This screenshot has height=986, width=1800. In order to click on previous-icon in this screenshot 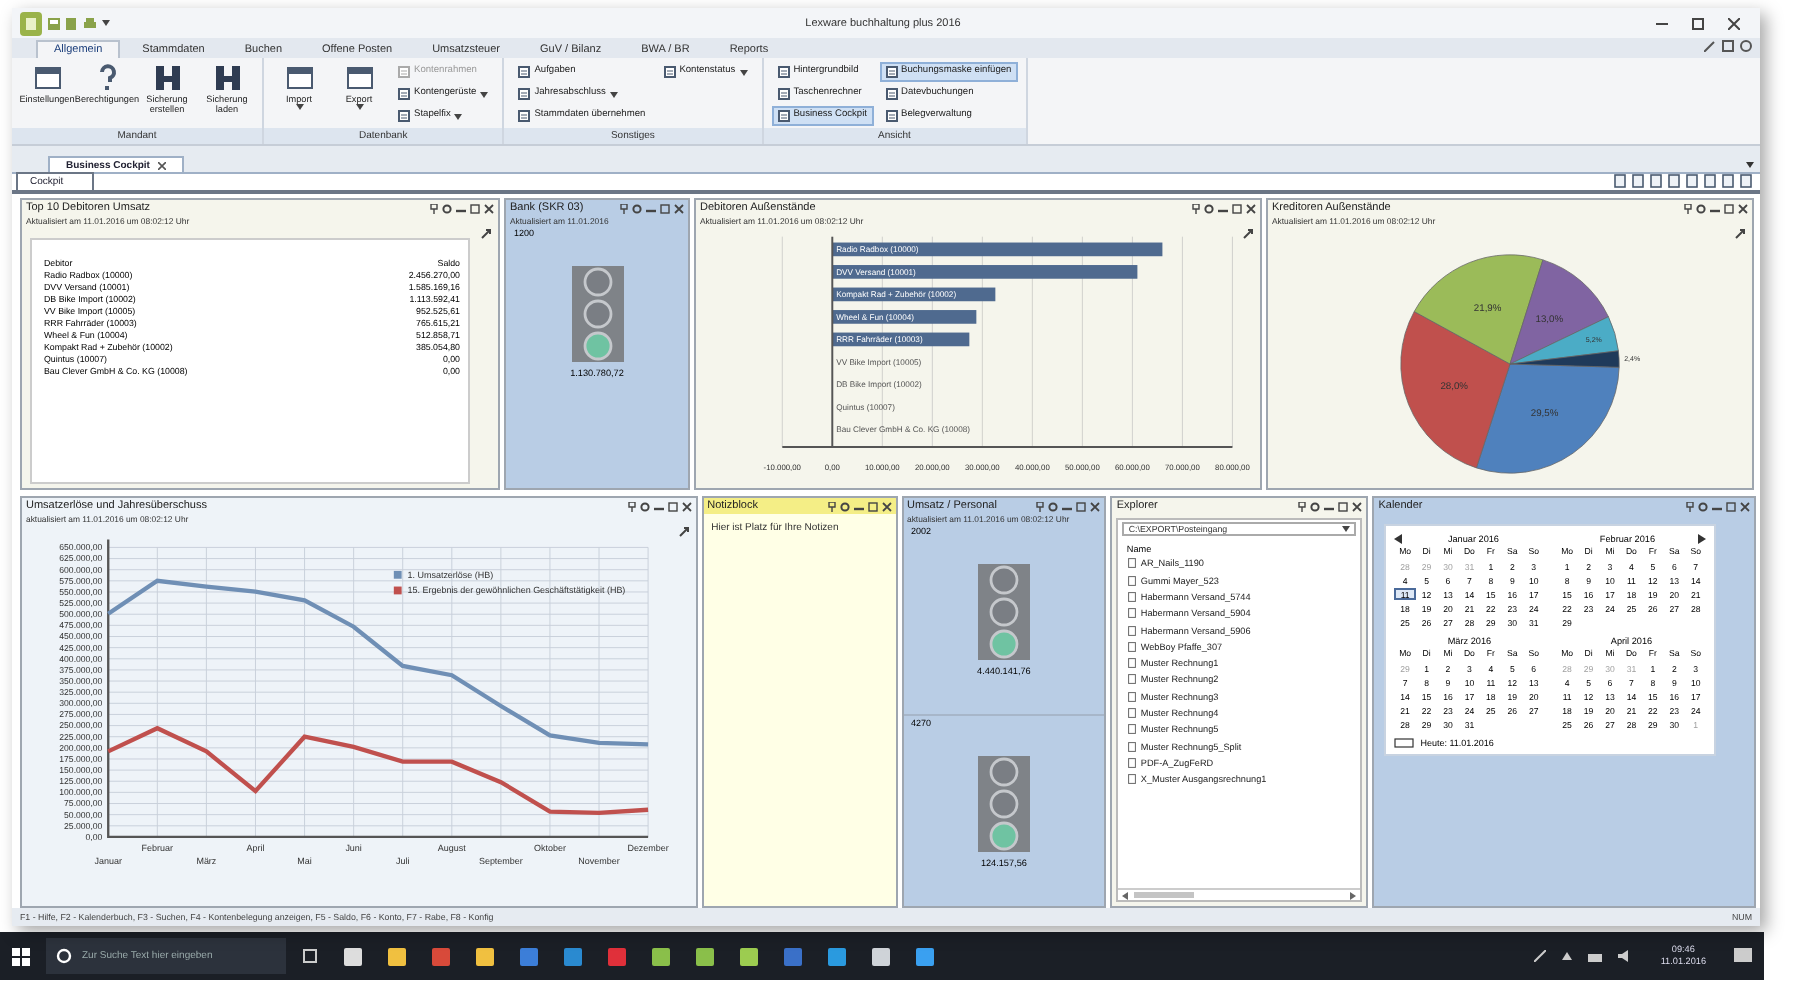, I will do `click(1398, 539)`.